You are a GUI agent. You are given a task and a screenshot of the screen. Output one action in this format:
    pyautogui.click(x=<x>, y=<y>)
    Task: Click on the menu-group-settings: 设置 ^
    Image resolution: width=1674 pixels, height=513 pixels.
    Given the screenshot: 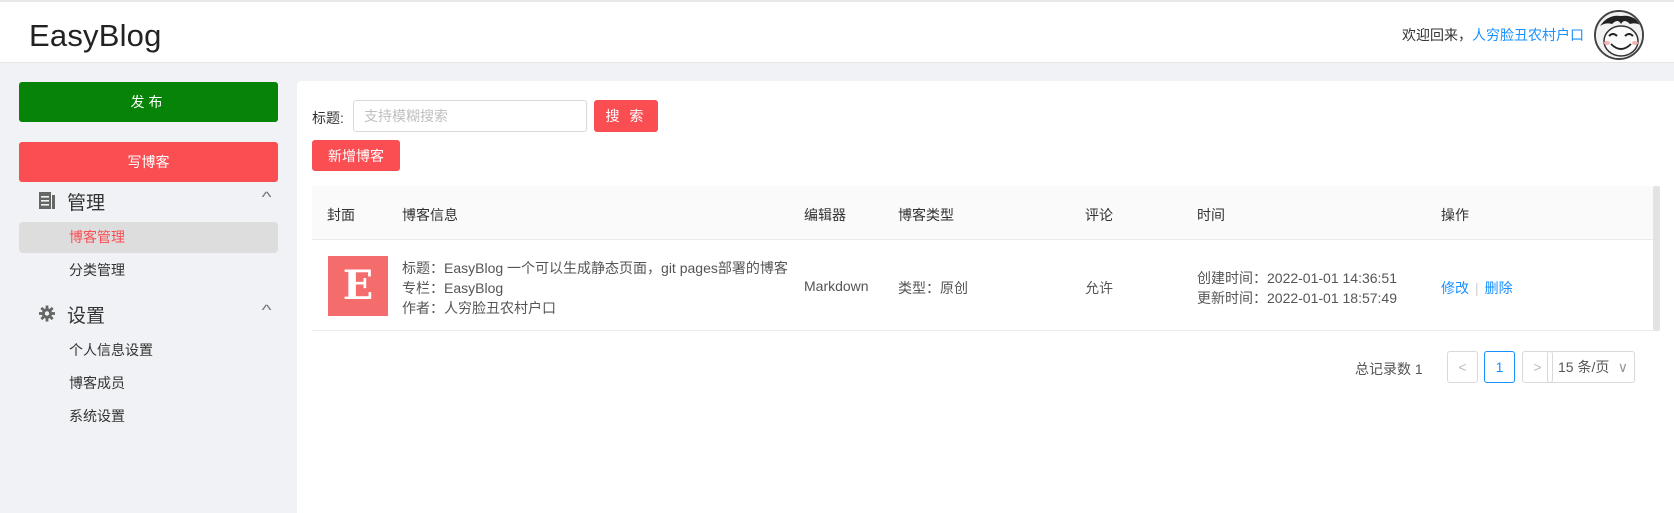 What is the action you would take?
    pyautogui.click(x=148, y=313)
    